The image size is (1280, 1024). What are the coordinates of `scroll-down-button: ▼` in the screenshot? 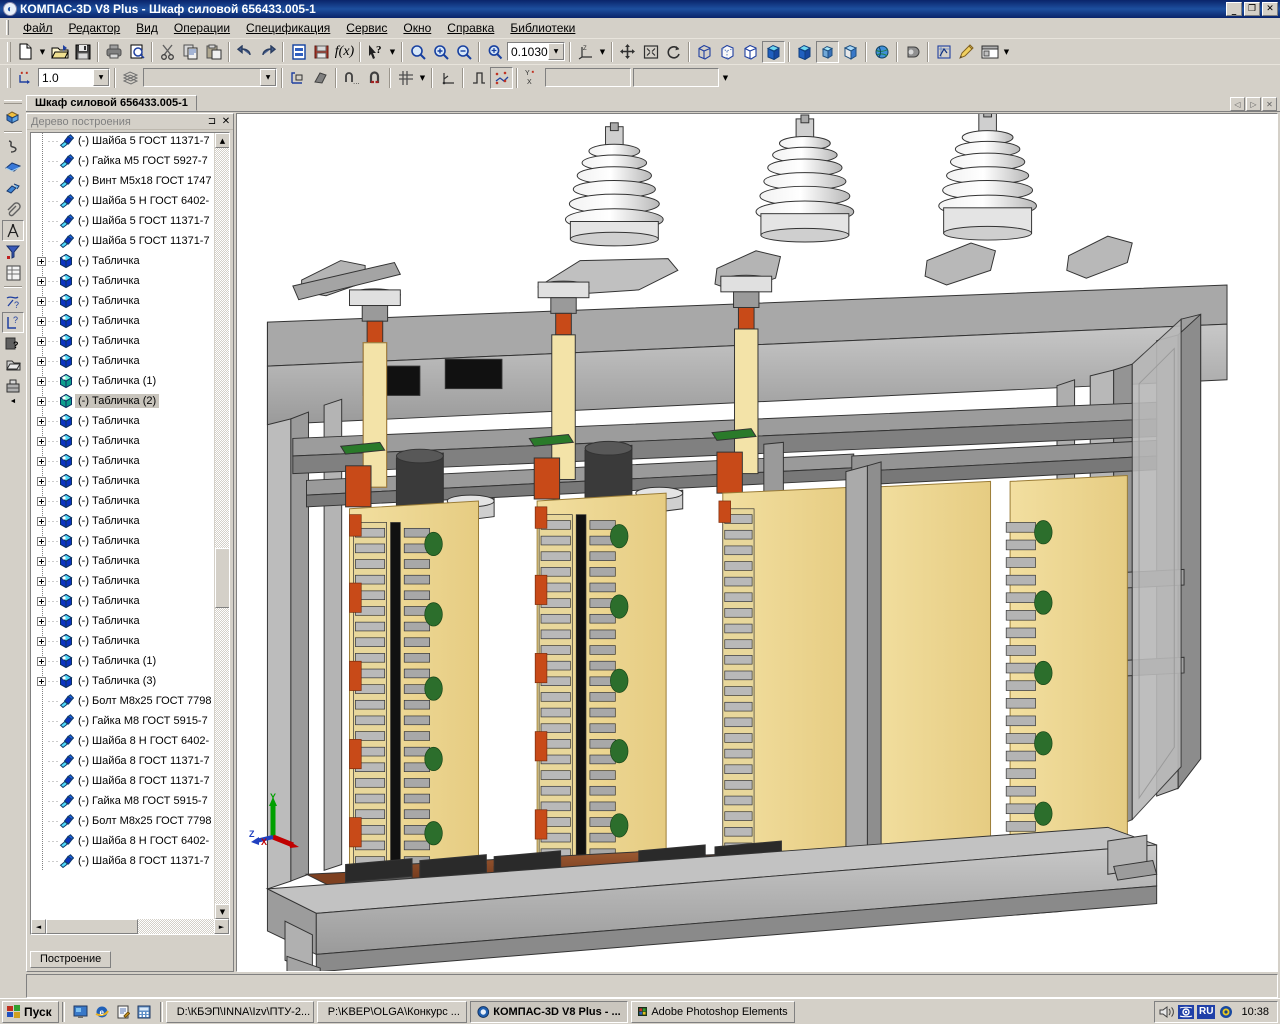 It's located at (222, 911).